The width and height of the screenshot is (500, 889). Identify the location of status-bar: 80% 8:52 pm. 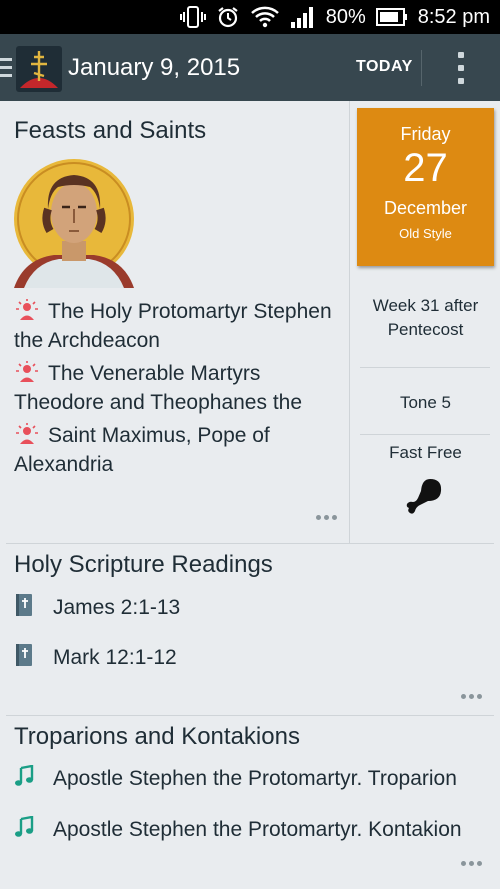
(250, 17).